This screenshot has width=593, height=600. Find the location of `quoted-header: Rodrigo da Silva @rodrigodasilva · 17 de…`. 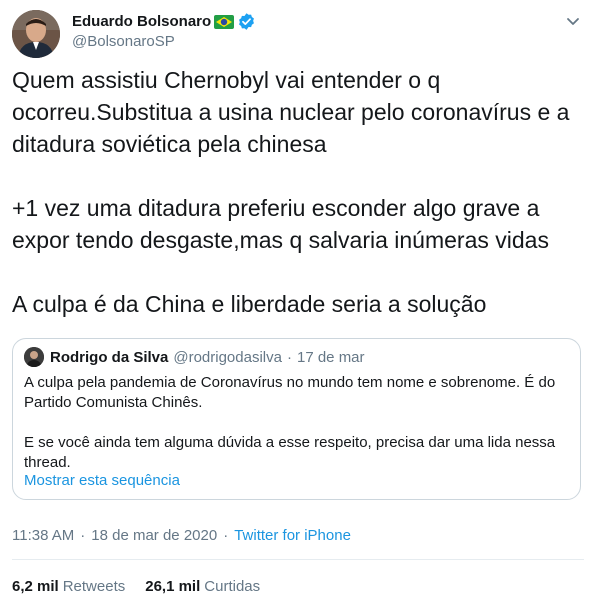

quoted-header: Rodrigo da Silva @rodrigodasilva · 17 de… is located at coordinates (194, 357).